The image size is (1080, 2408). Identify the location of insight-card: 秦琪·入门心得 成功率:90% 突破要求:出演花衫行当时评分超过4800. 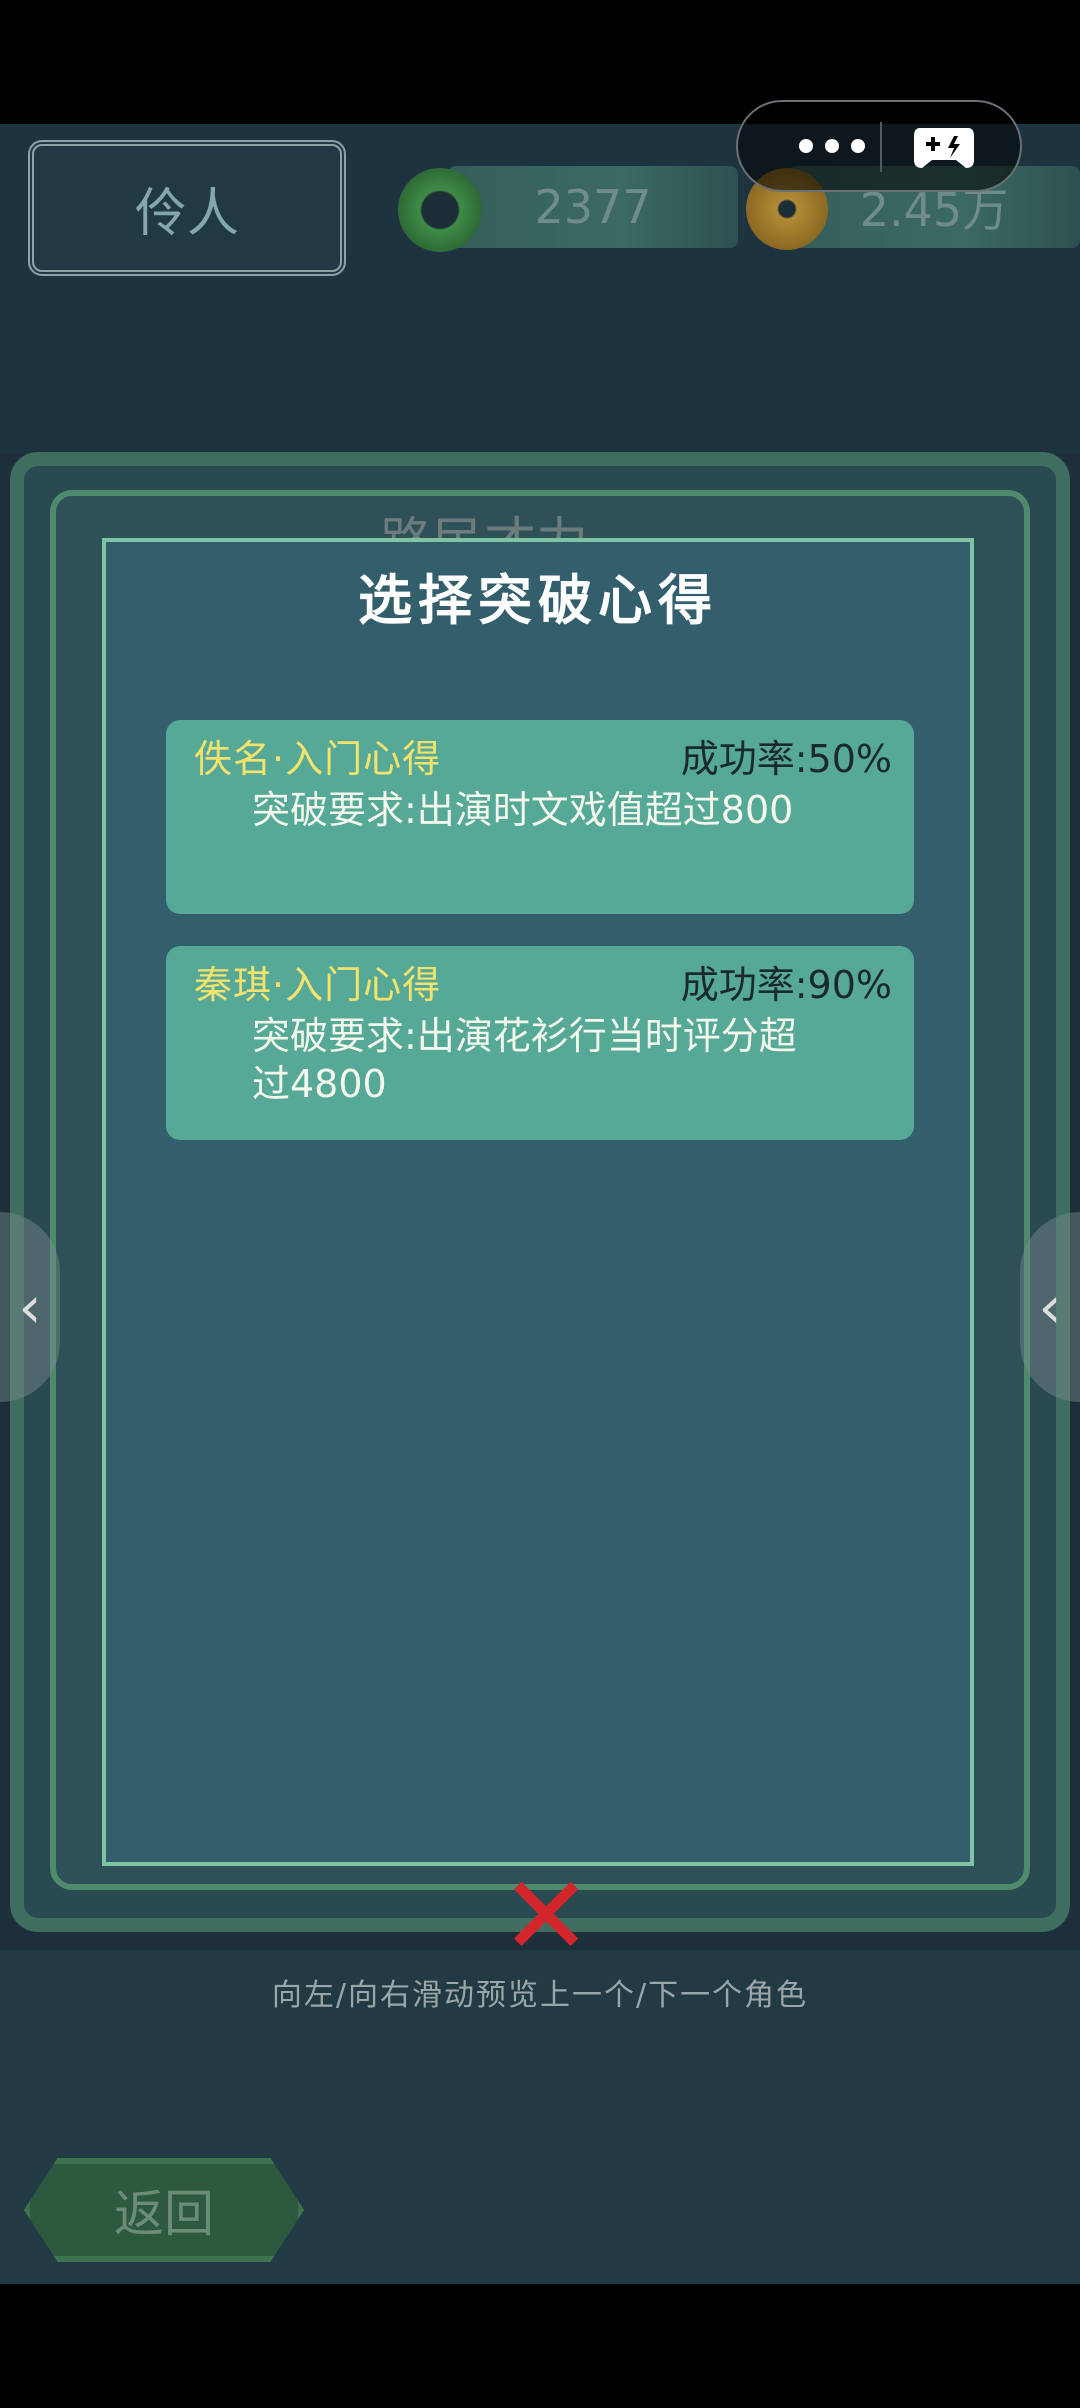
(540, 1043).